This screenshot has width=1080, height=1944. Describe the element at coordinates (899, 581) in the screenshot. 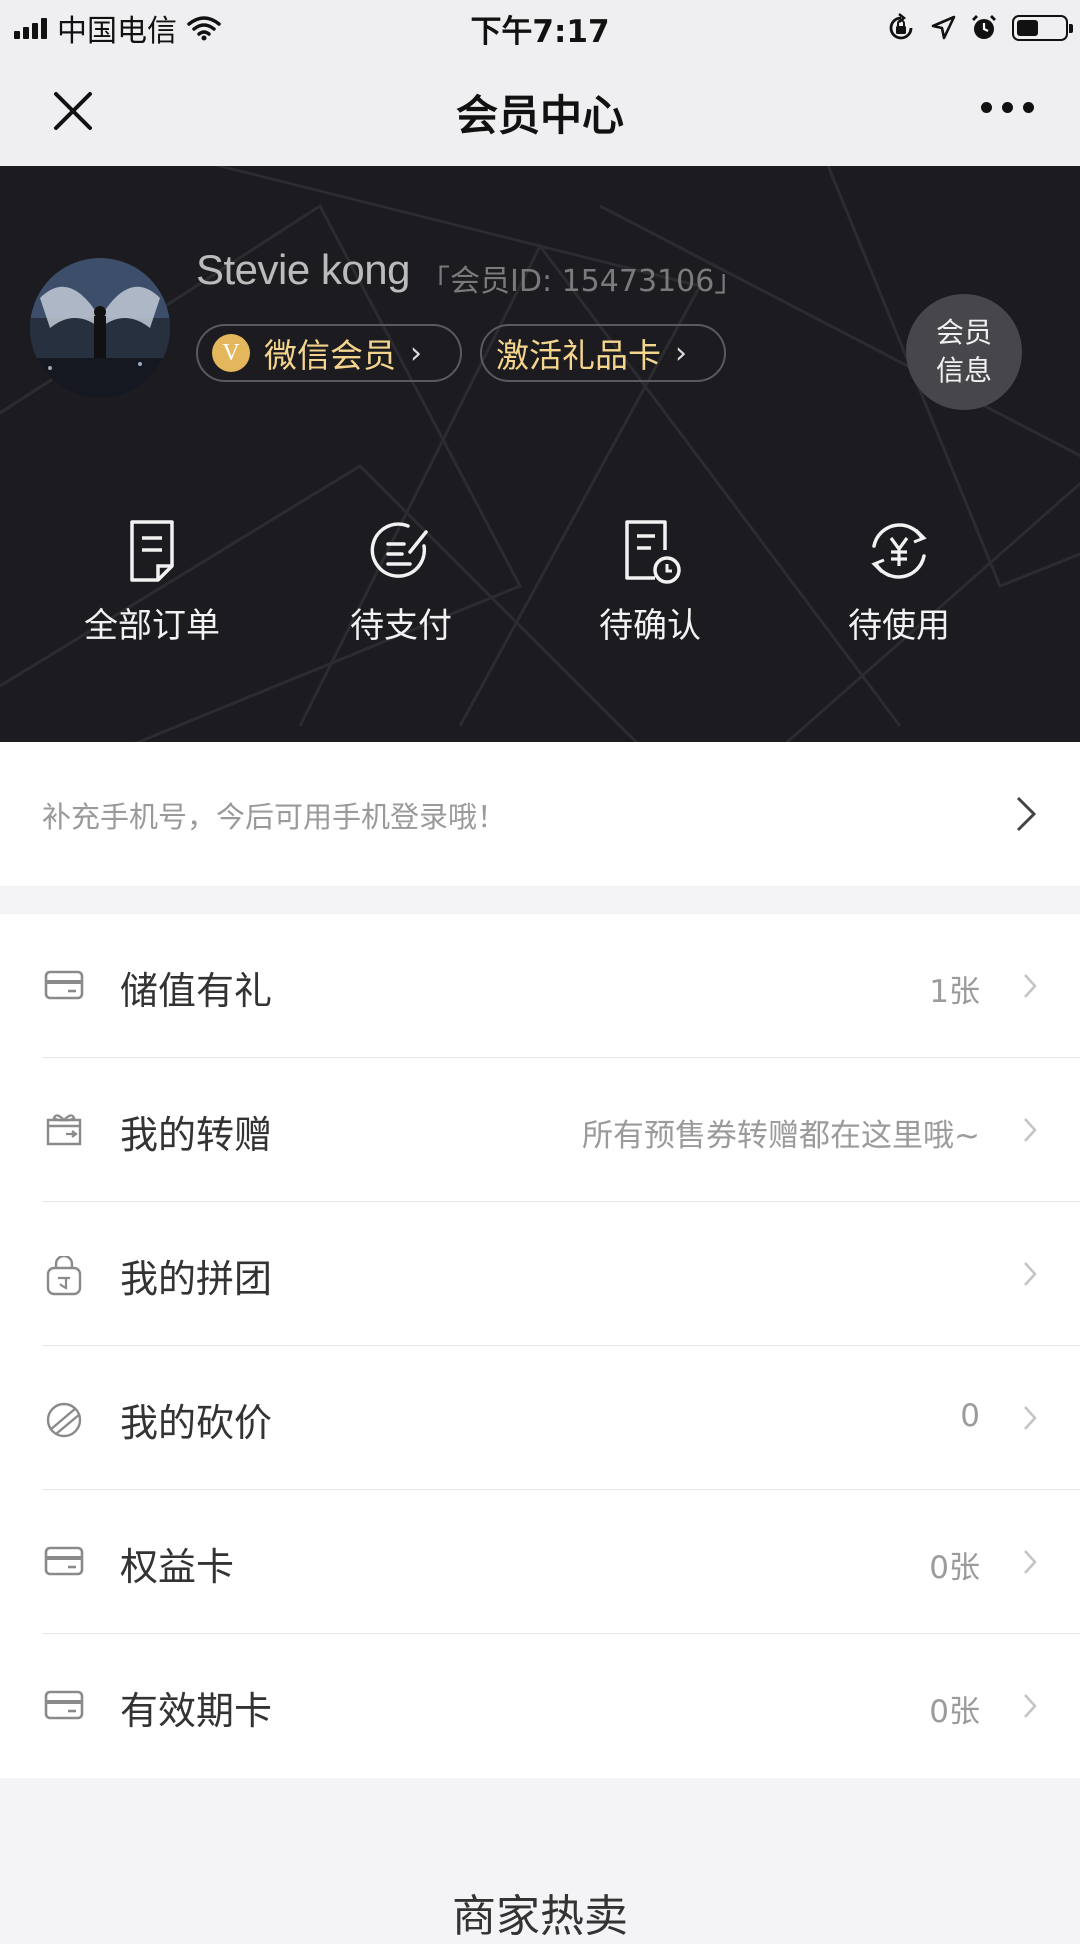

I see `order-pending-use: 待使用` at that location.